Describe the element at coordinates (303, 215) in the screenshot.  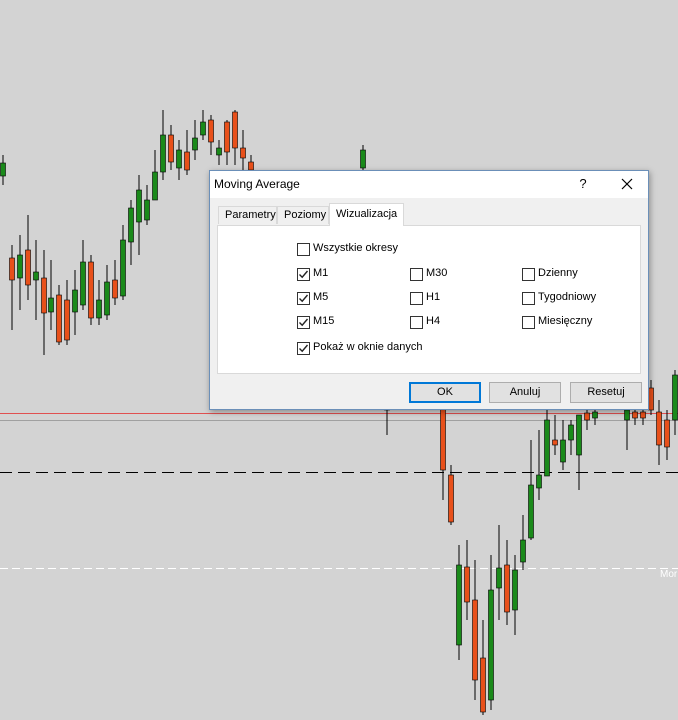
I see `tab-poziomy: Poziomy` at that location.